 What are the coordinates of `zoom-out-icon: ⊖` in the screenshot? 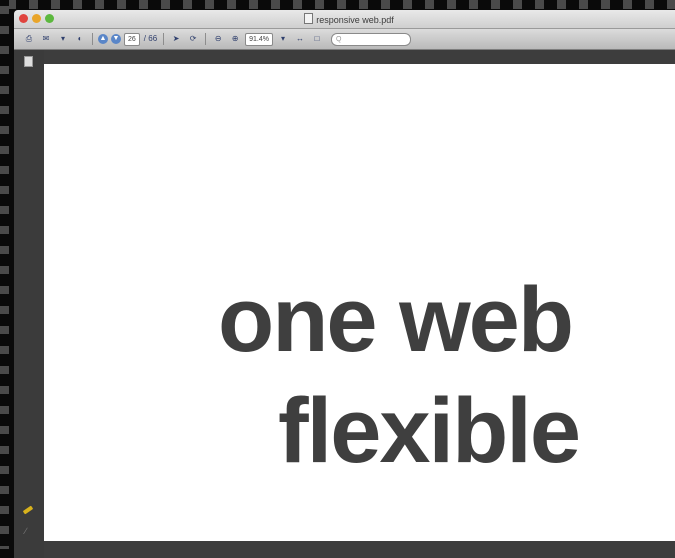 It's located at (218, 39).